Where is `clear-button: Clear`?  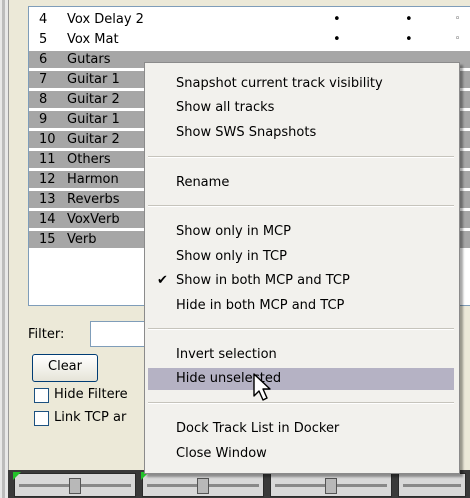
clear-button: Clear is located at coordinates (65, 368).